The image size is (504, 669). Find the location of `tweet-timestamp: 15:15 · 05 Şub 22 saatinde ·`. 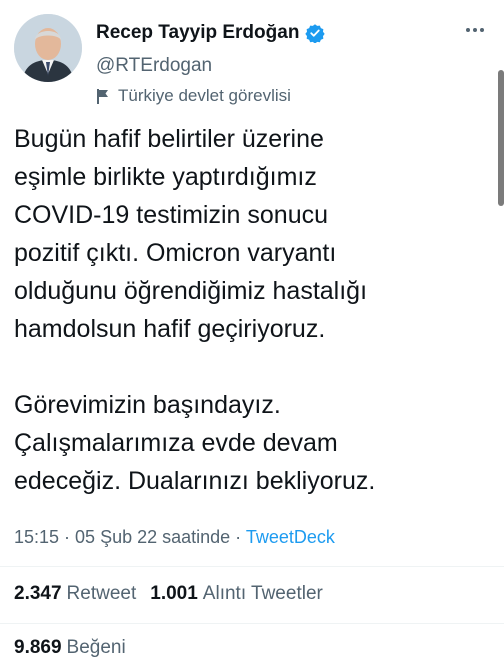

tweet-timestamp: 15:15 · 05 Şub 22 saatinde · is located at coordinates (130, 537).